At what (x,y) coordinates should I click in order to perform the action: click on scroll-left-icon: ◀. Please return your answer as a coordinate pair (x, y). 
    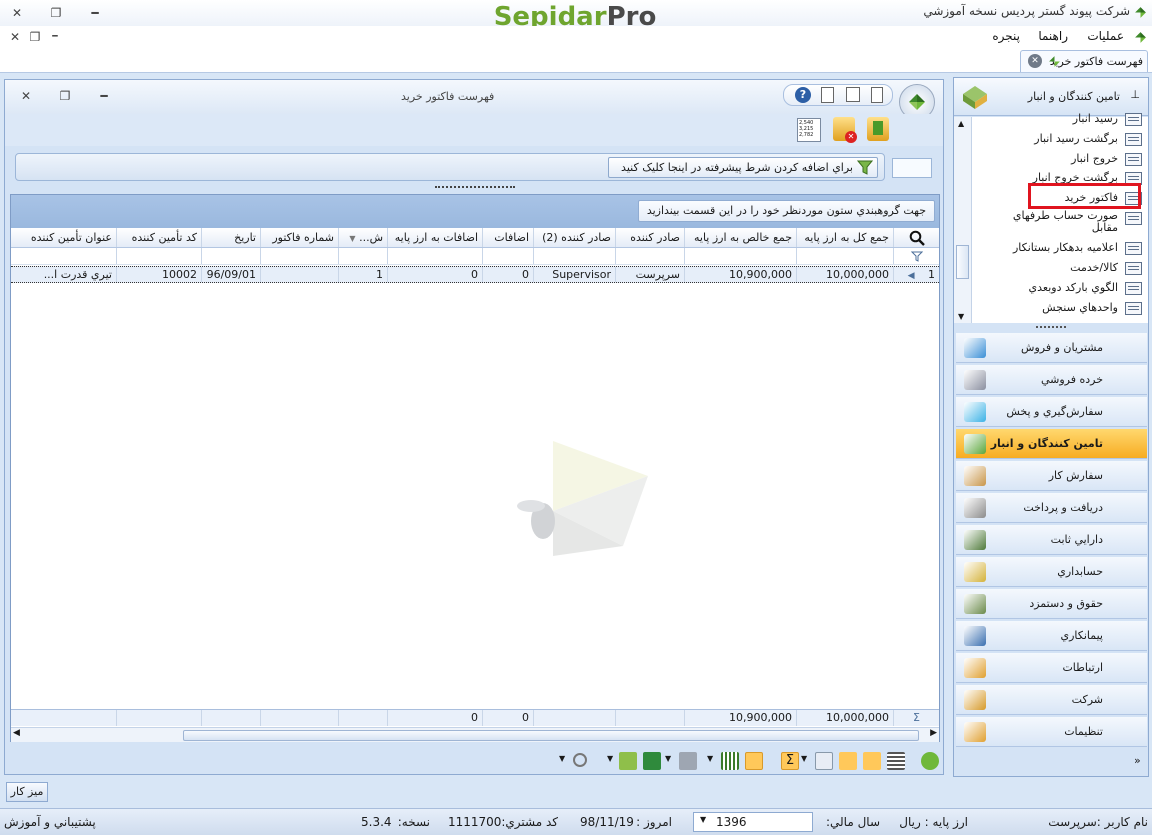
    Looking at the image, I should click on (16, 733).